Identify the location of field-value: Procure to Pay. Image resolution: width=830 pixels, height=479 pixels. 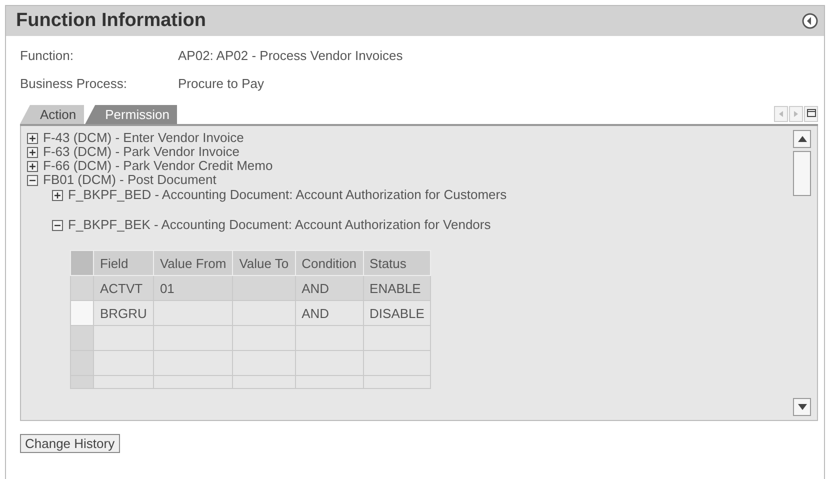
(221, 83).